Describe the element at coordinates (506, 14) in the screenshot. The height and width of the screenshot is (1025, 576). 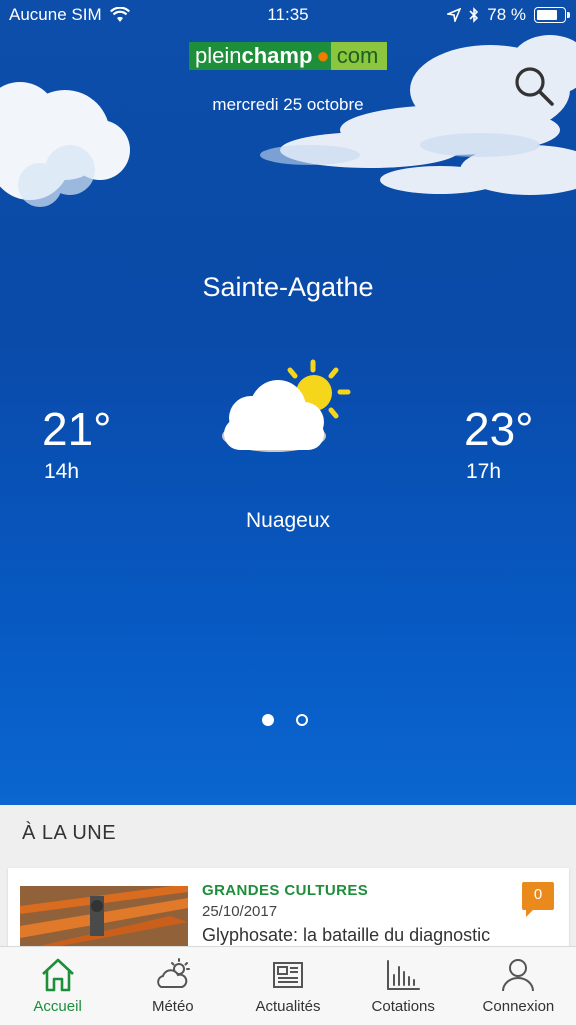
I see `battery-percent: 78 %` at that location.